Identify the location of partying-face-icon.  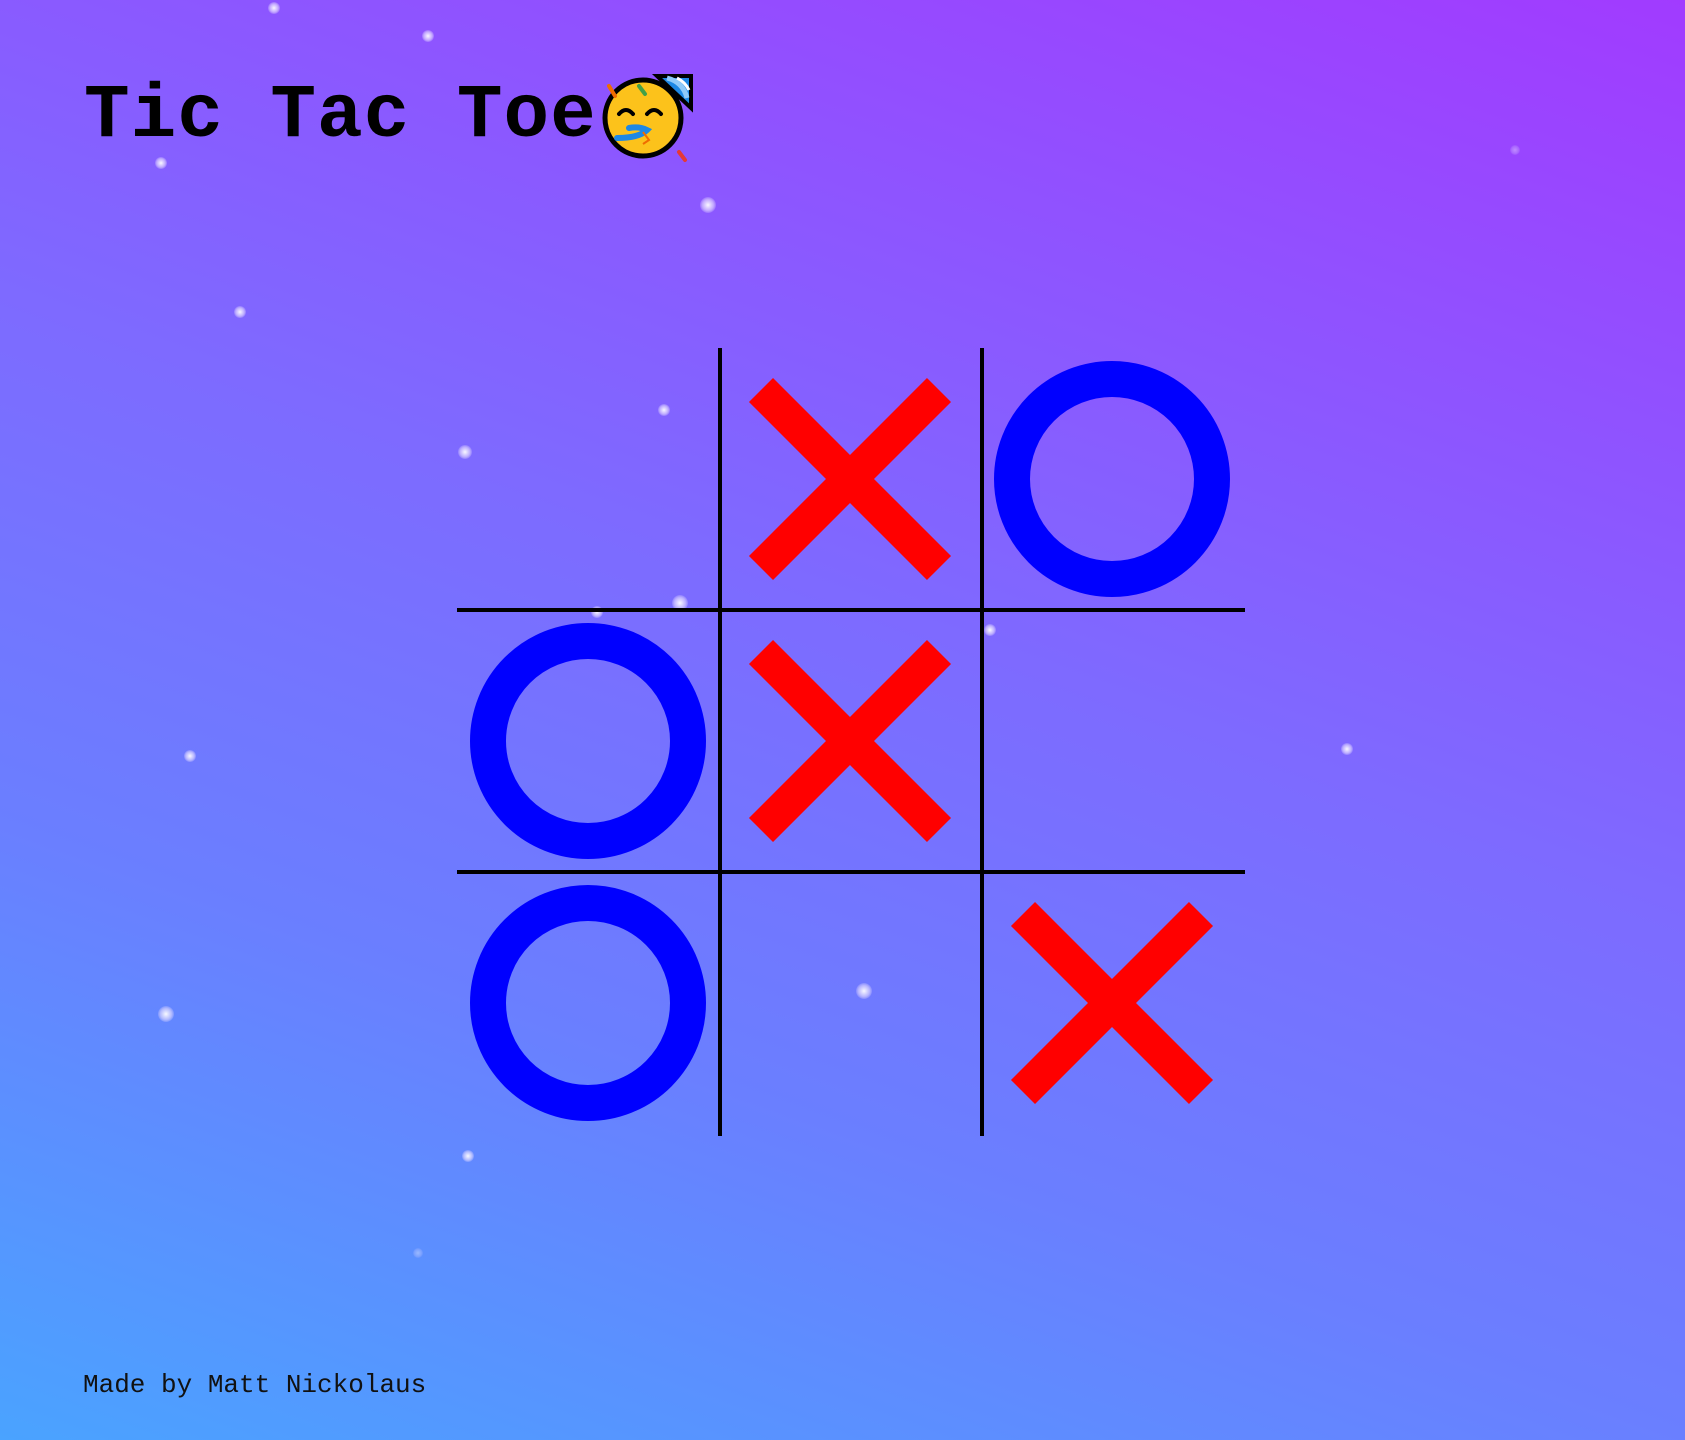
(647, 116).